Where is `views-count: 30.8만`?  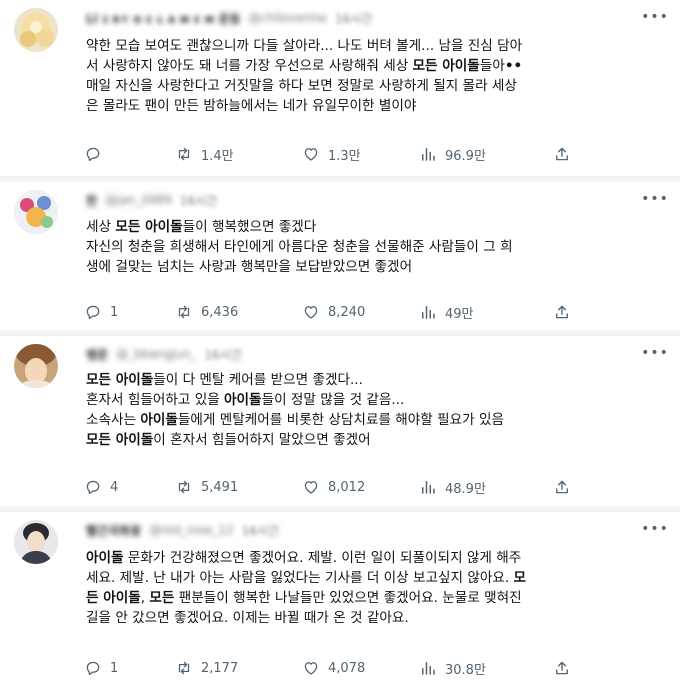
views-count: 30.8만 is located at coordinates (465, 670).